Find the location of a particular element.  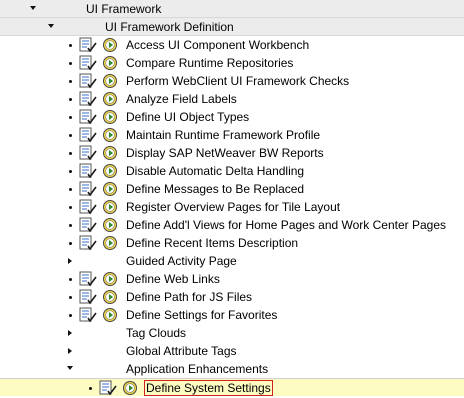

tree-node-label: UI Framework is located at coordinates (124, 9).